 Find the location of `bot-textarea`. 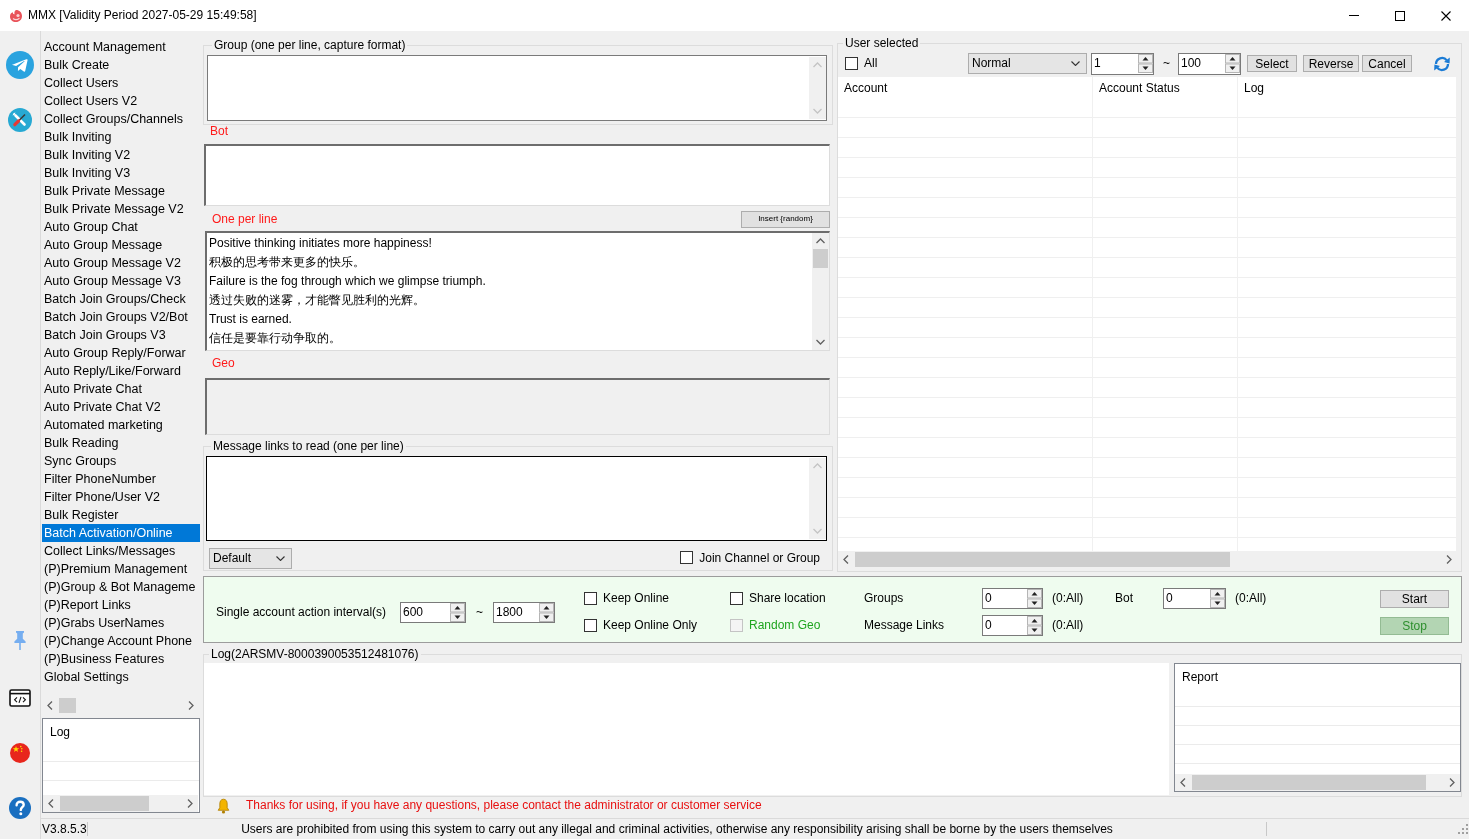

bot-textarea is located at coordinates (517, 175).